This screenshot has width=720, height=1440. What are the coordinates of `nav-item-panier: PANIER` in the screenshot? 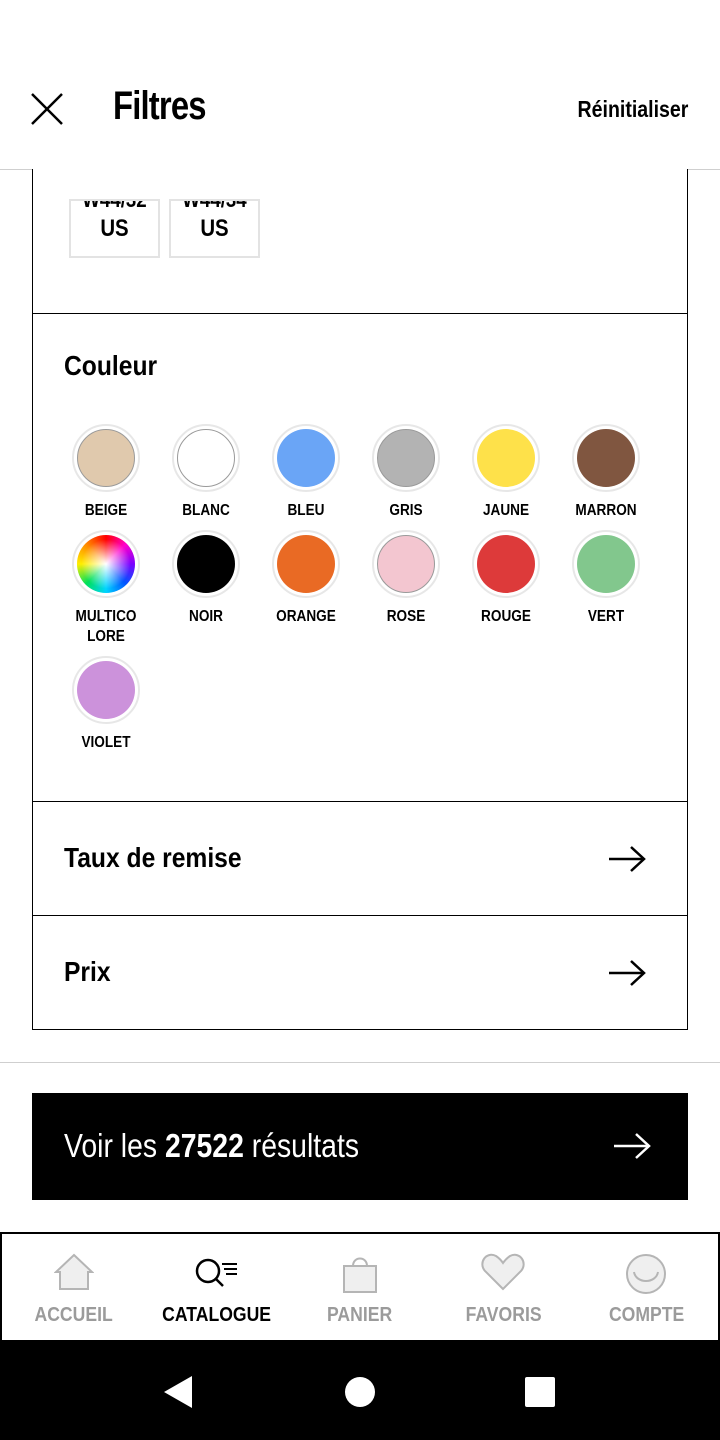 It's located at (359, 1287).